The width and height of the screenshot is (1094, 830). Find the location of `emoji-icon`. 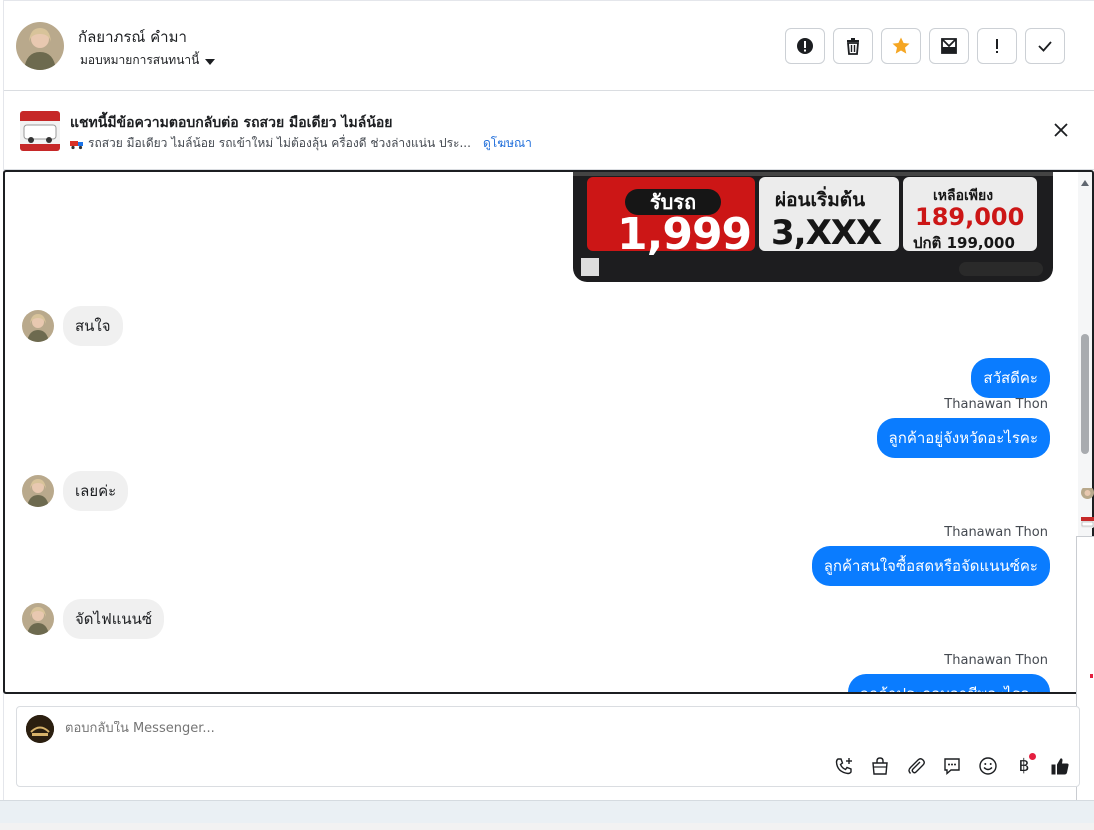

emoji-icon is located at coordinates (988, 766).